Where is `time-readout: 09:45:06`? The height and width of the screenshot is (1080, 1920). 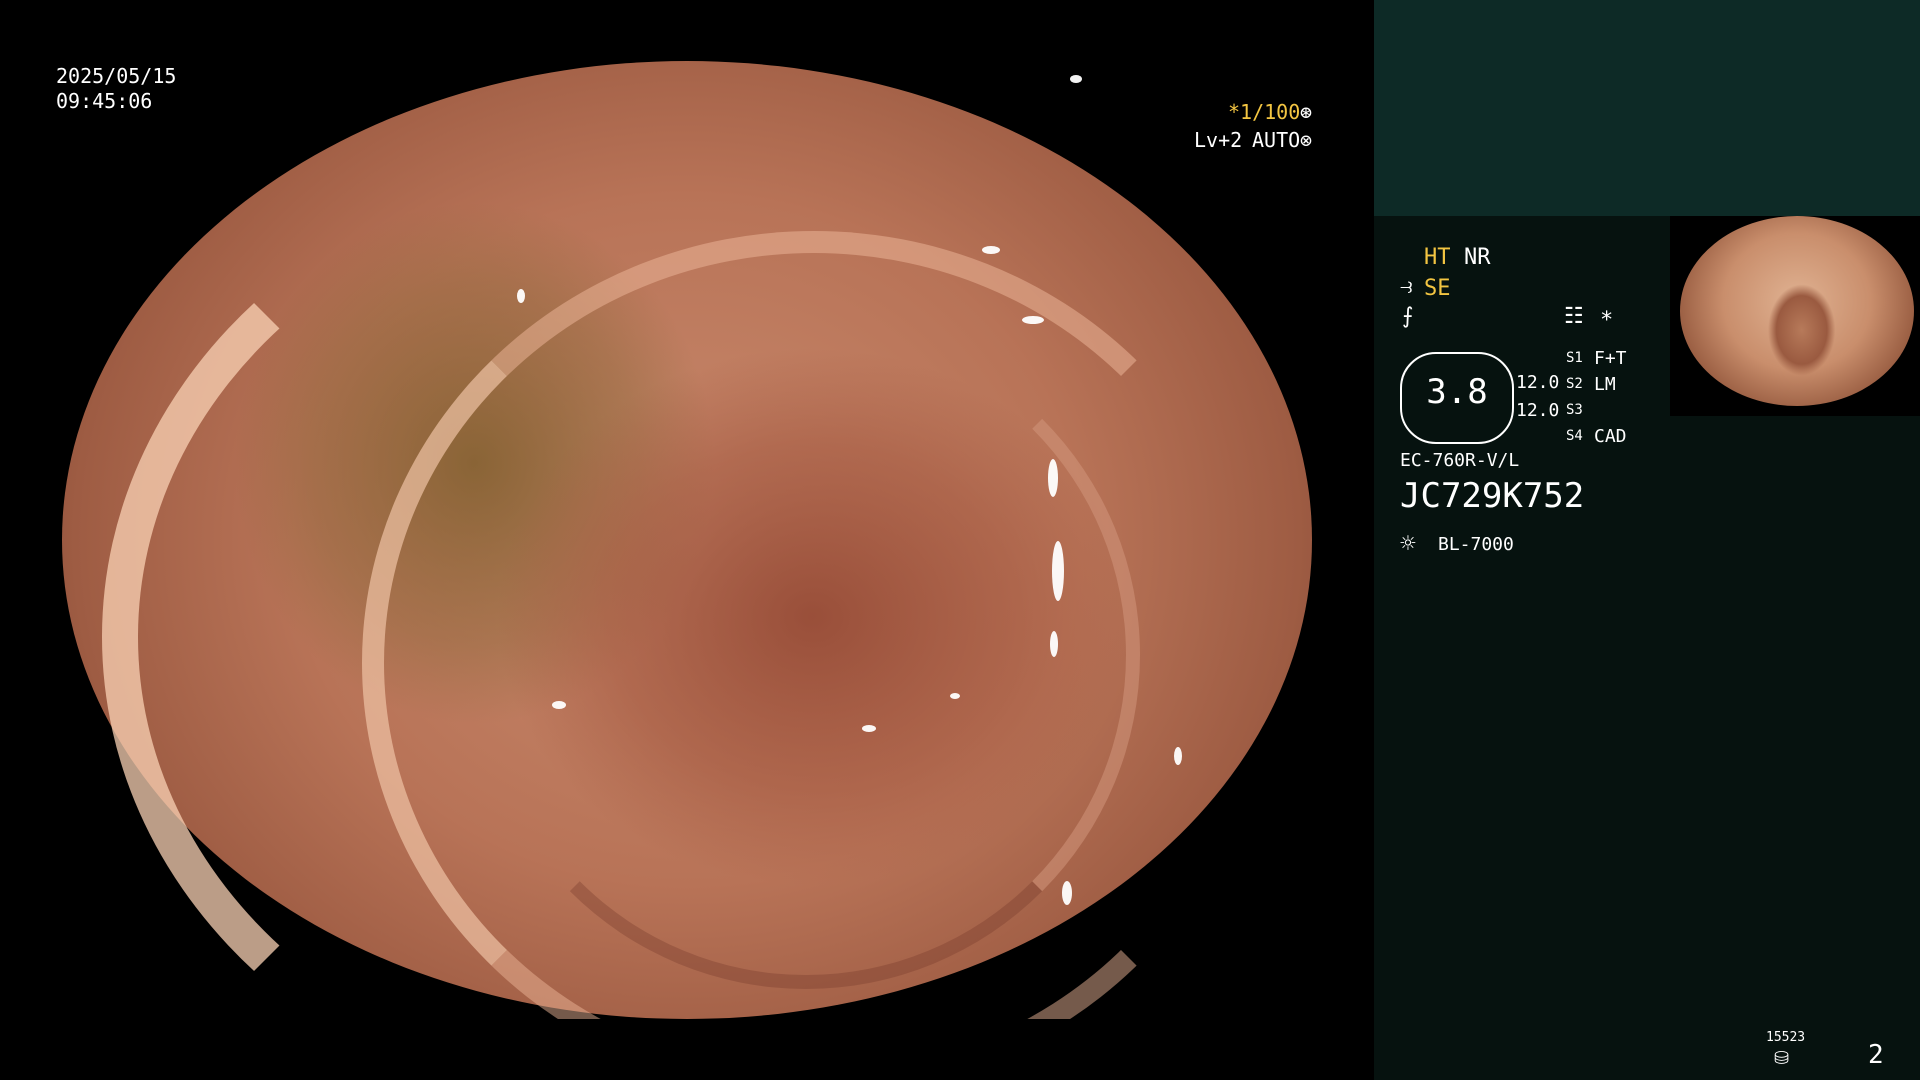 time-readout: 09:45:06 is located at coordinates (104, 101).